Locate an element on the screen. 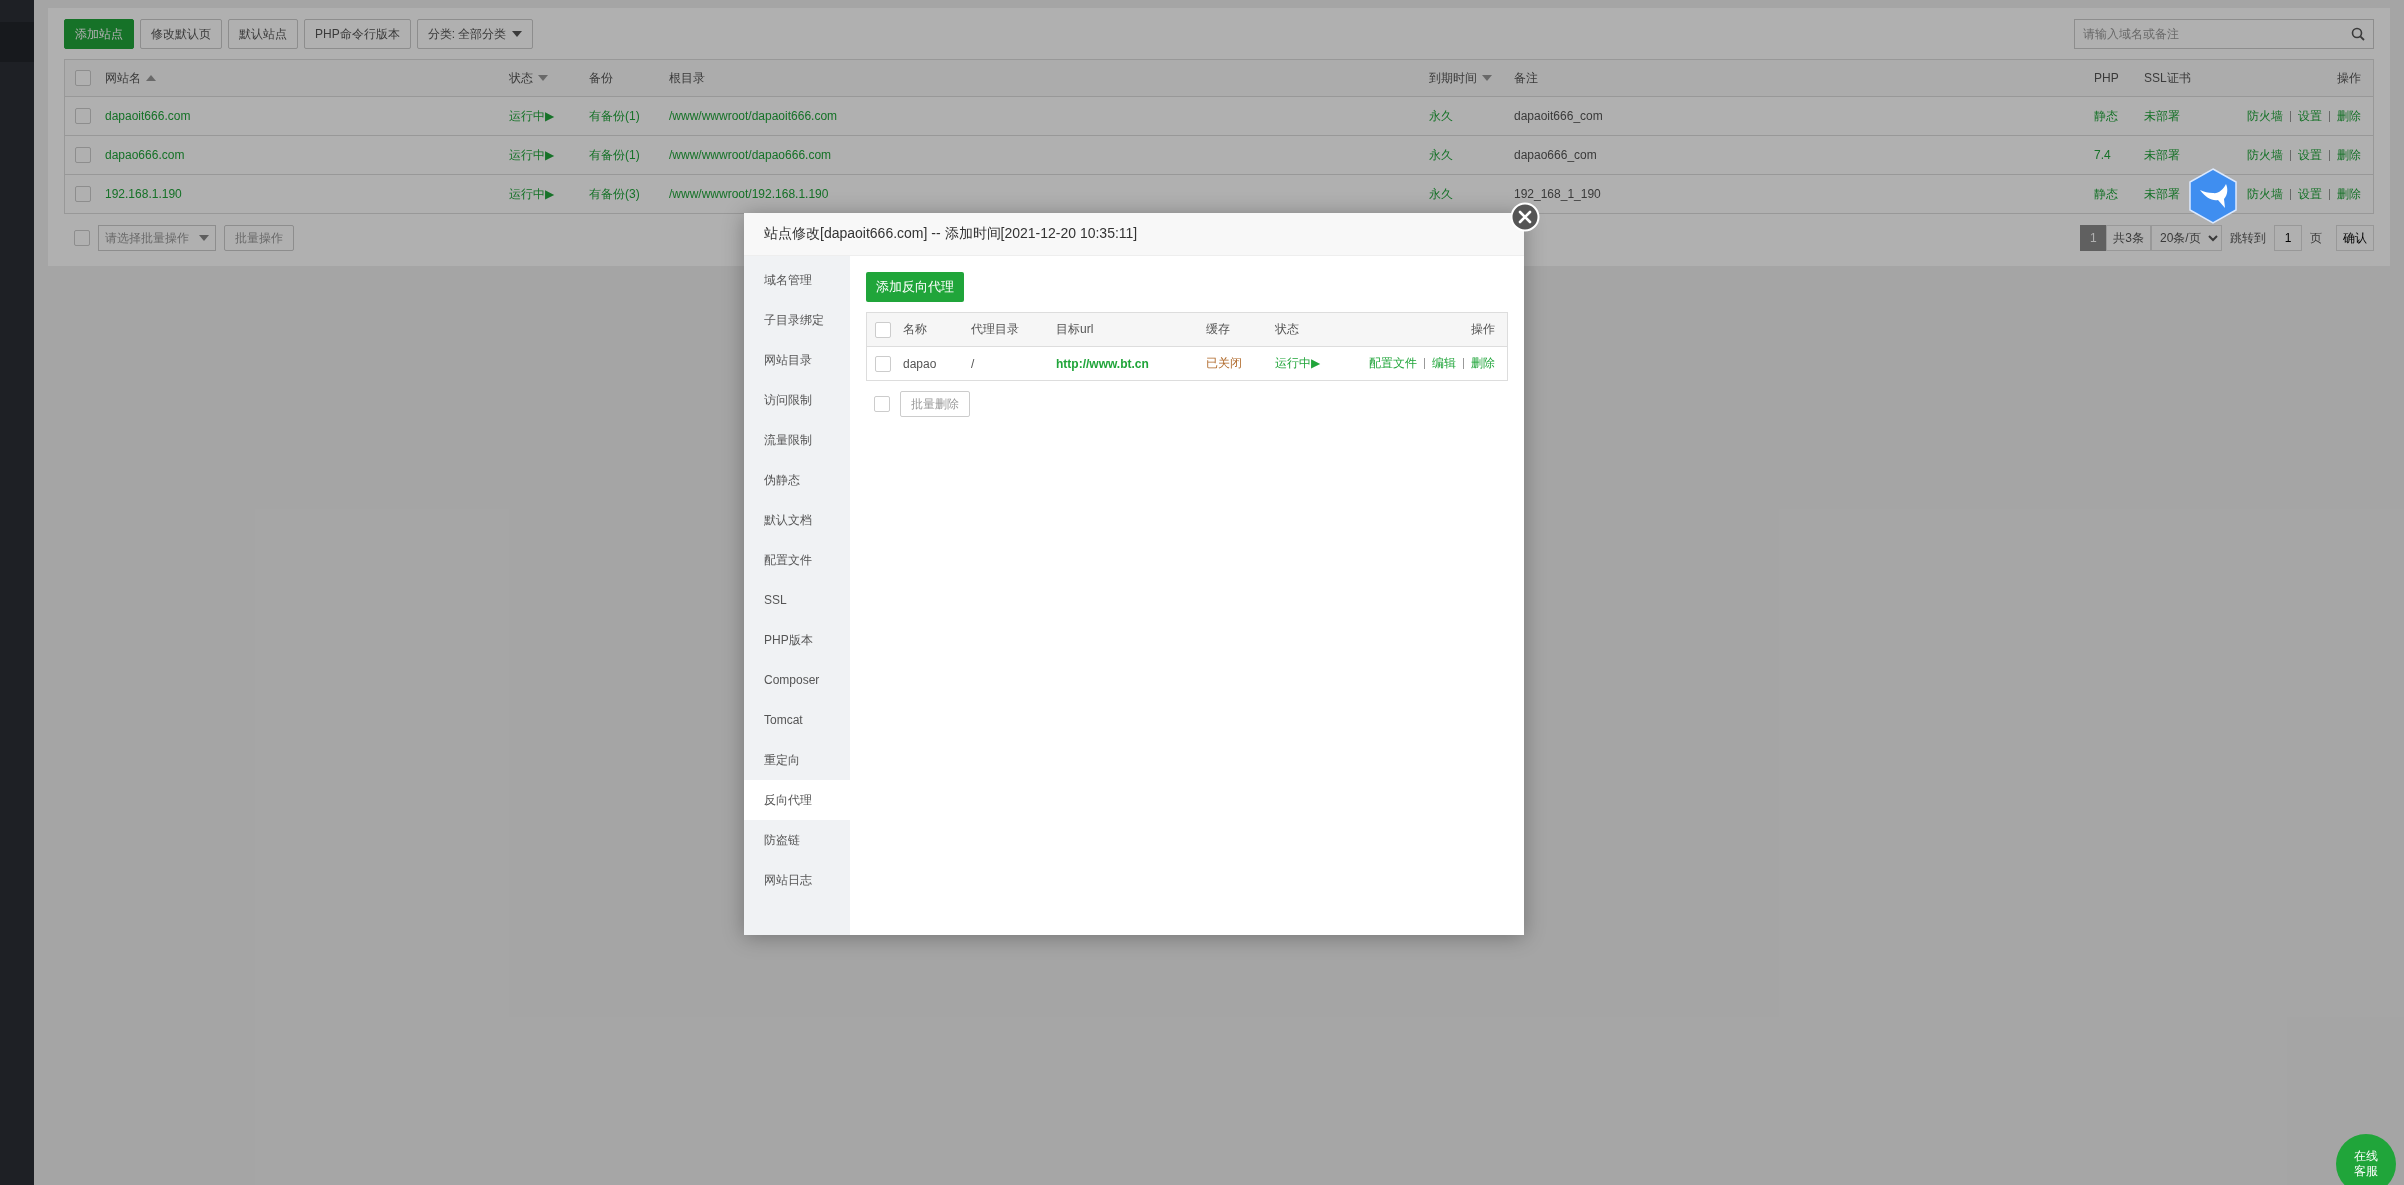 The width and height of the screenshot is (2404, 1185). root-link: /www/wwwroot/192.168.1.190 is located at coordinates (749, 194).